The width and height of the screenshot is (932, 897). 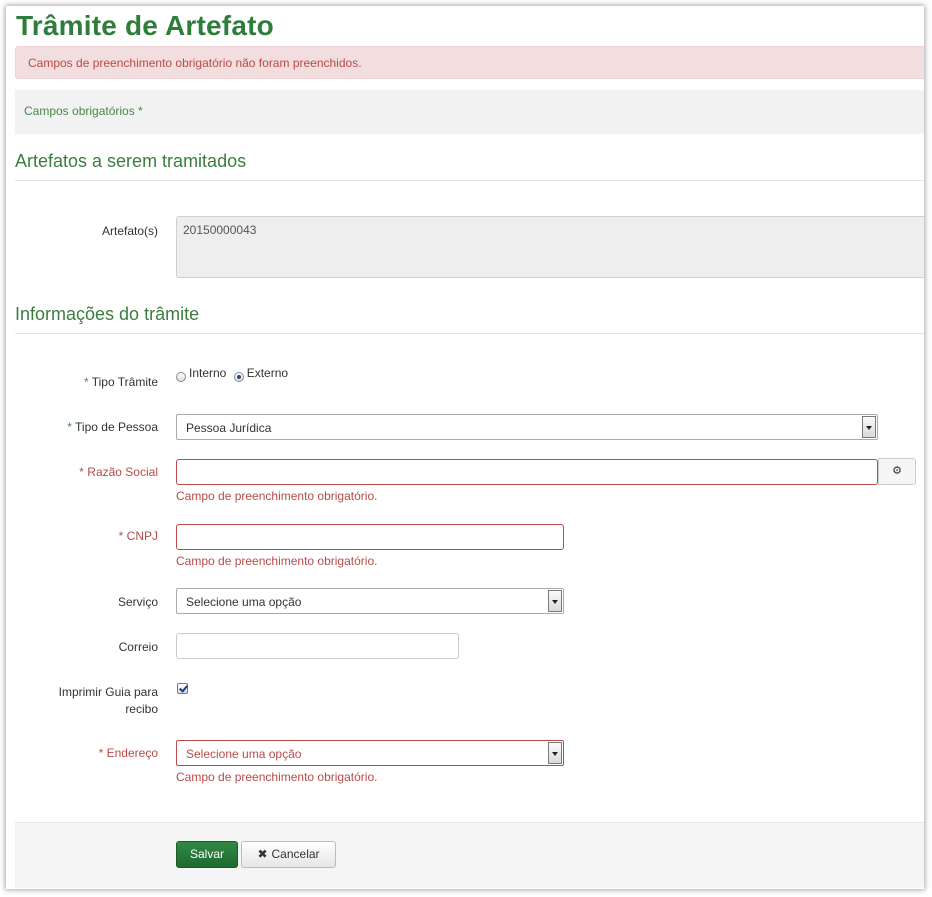 What do you see at coordinates (137, 602) in the screenshot?
I see `servico-label: Serviço` at bounding box center [137, 602].